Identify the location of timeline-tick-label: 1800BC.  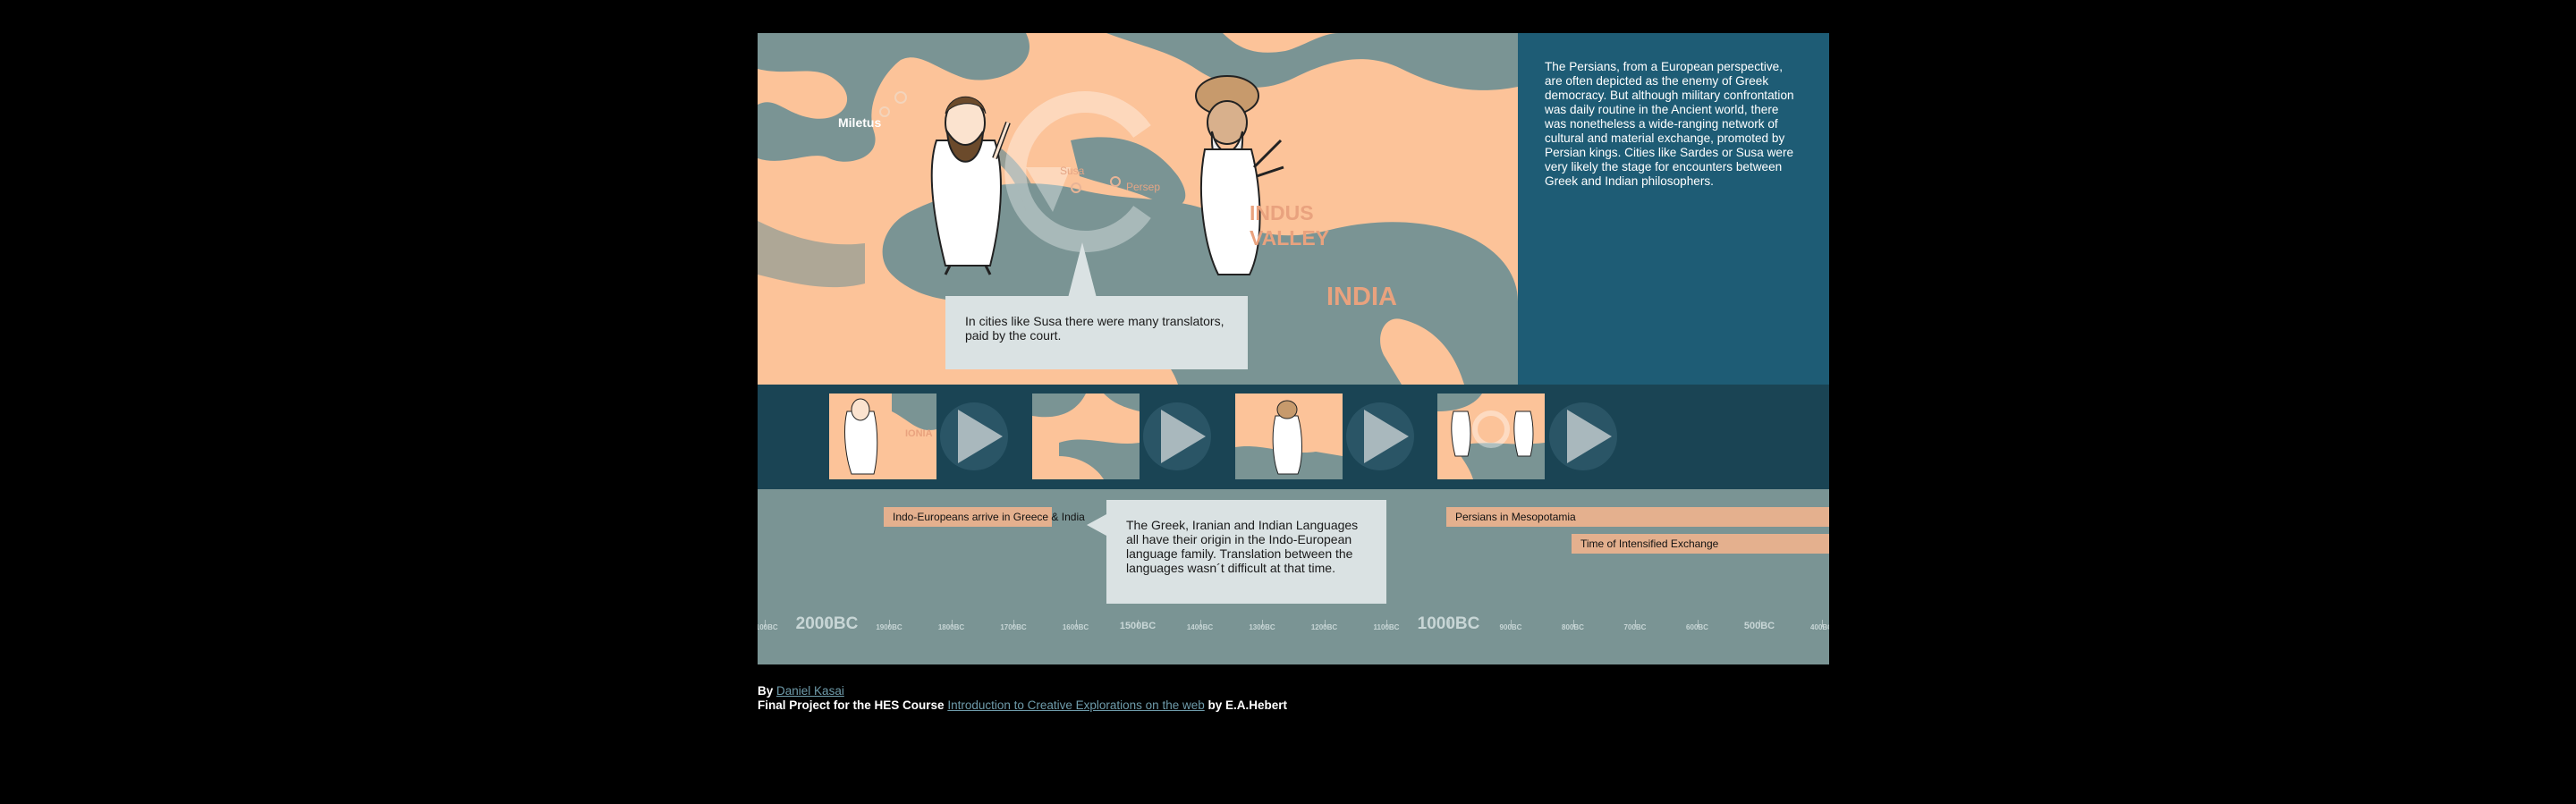
(951, 627).